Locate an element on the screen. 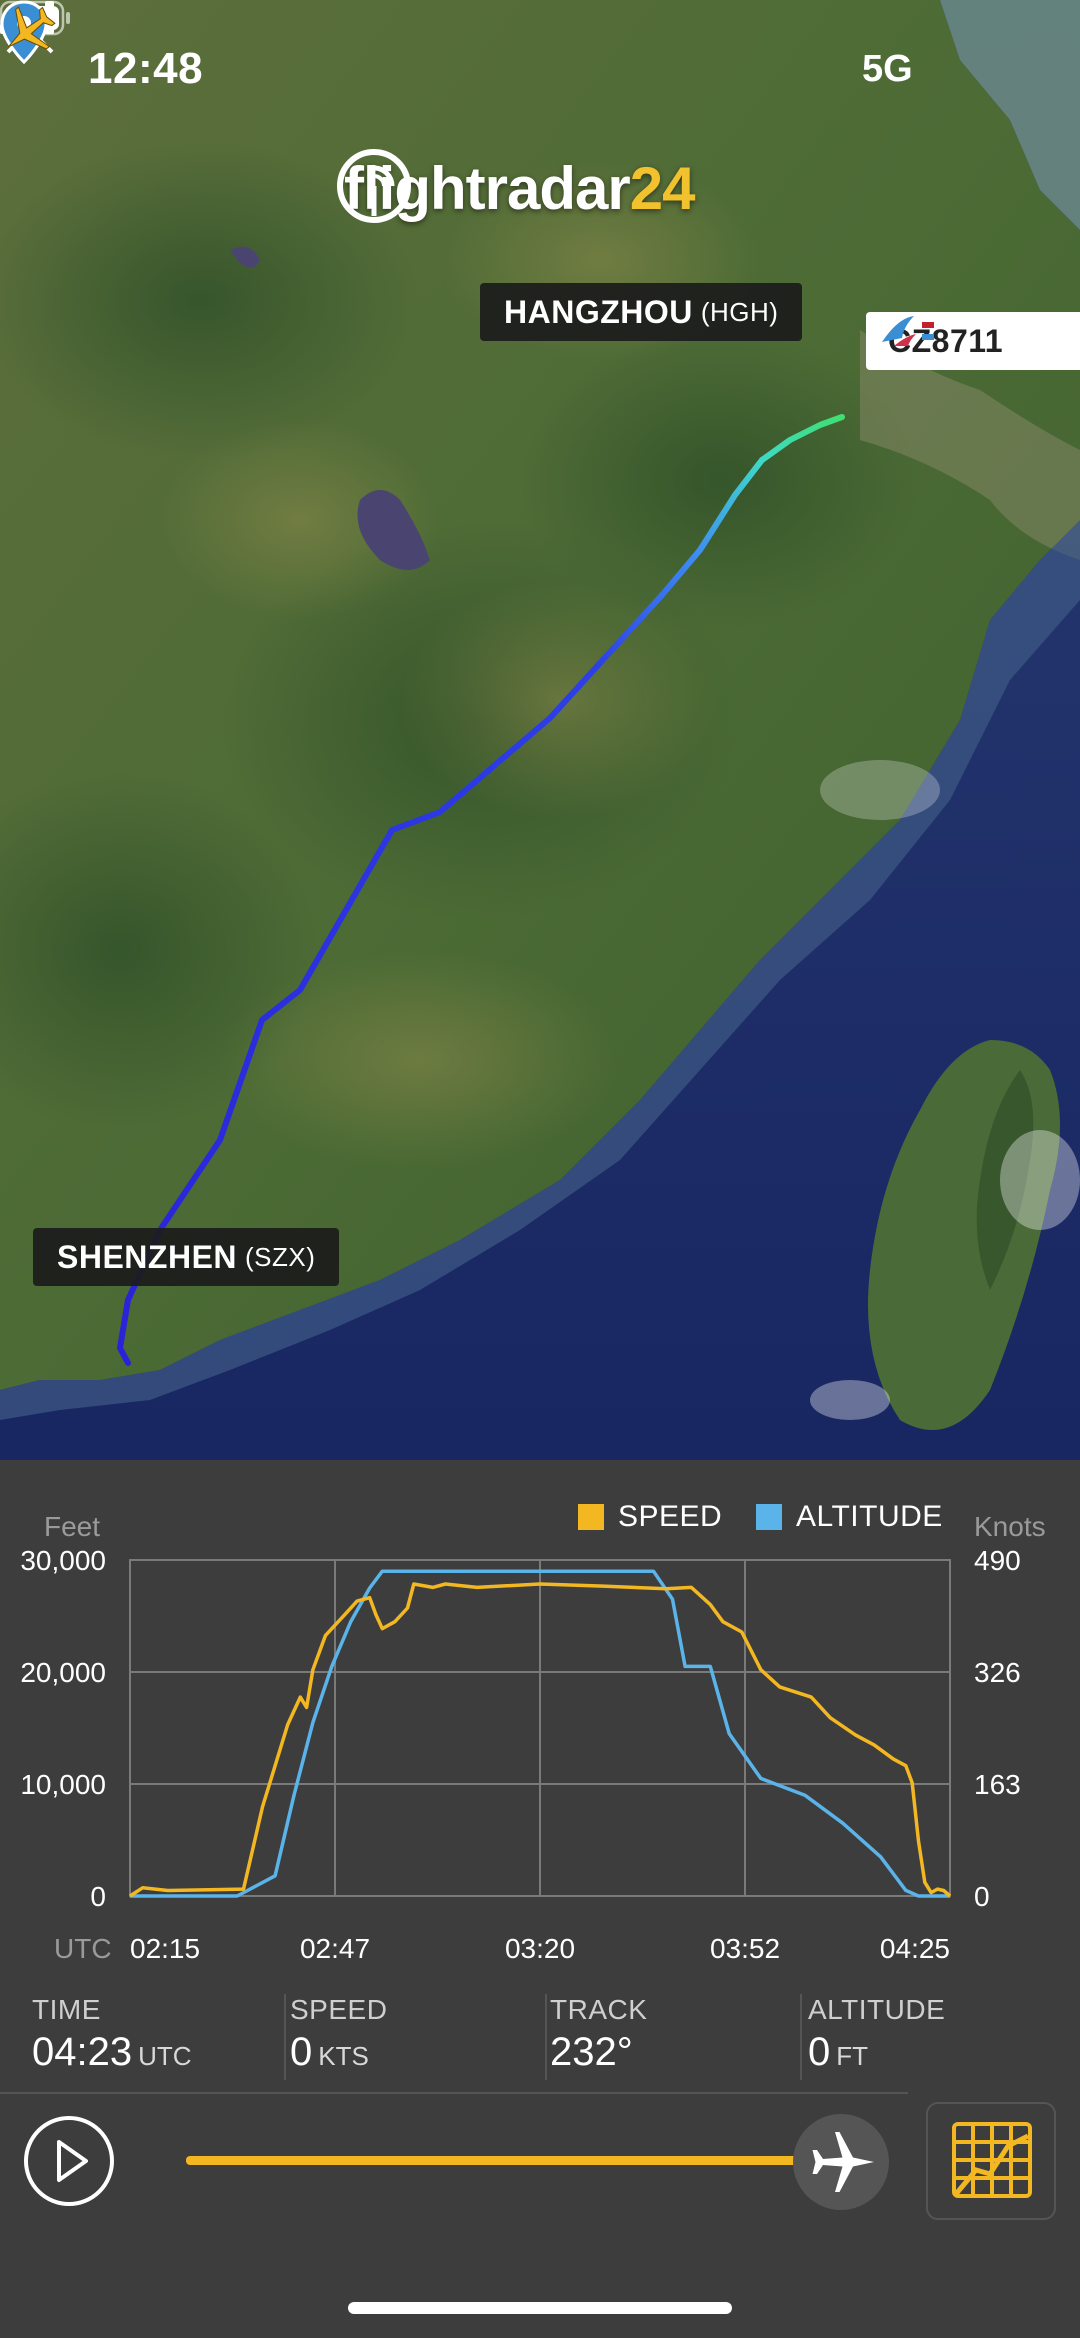 The image size is (1080, 2338). info-altitude: ALTITUDE 0 FT is located at coordinates (876, 2034).